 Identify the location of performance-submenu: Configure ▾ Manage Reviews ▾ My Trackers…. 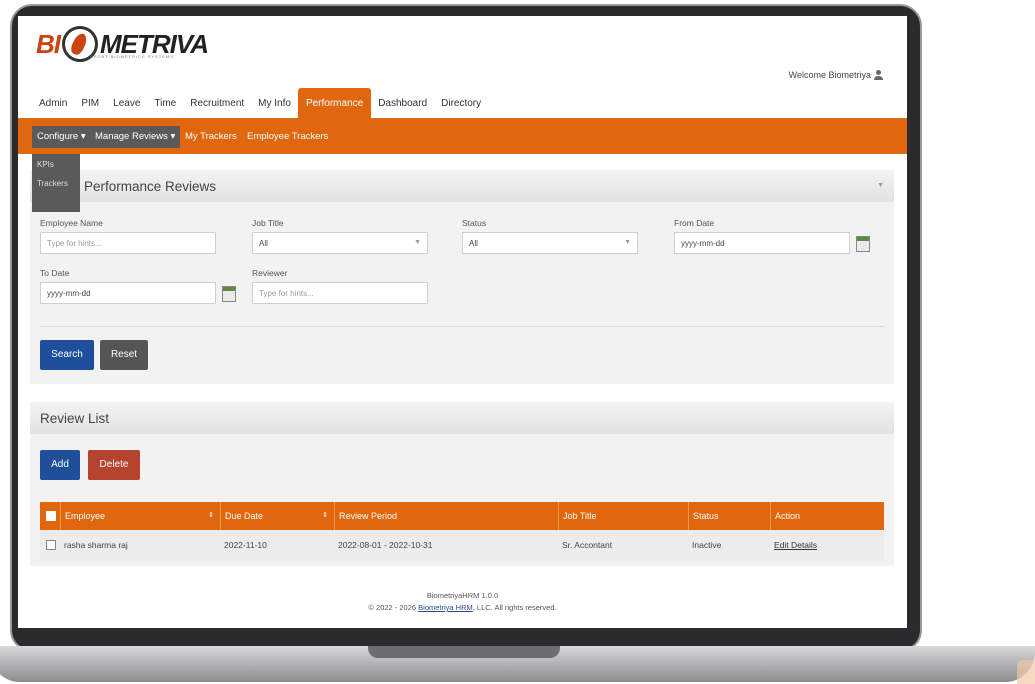
(462, 136).